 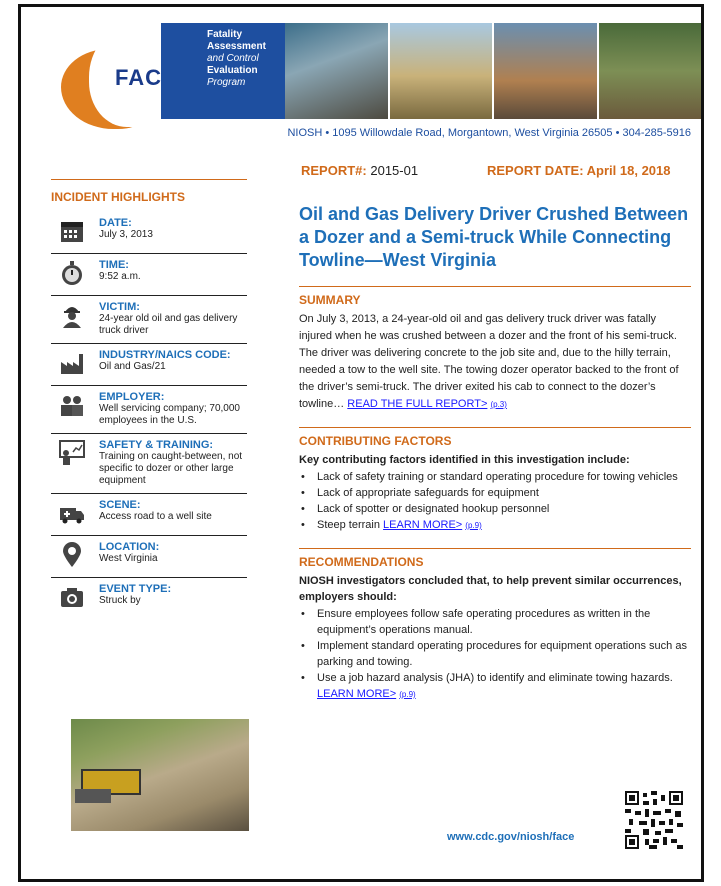 What do you see at coordinates (654, 820) in the screenshot?
I see `qr-code-icon` at bounding box center [654, 820].